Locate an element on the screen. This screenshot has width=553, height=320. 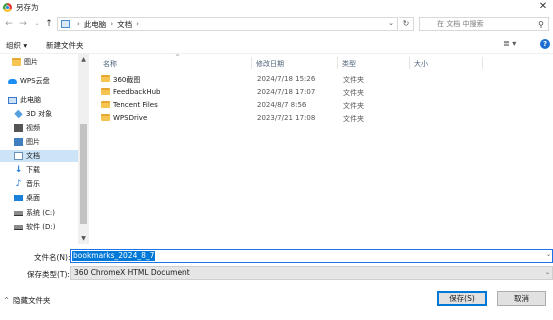
table-row: WPSDrive 2023/7/21 17:08 文件夹 is located at coordinates (299, 118).